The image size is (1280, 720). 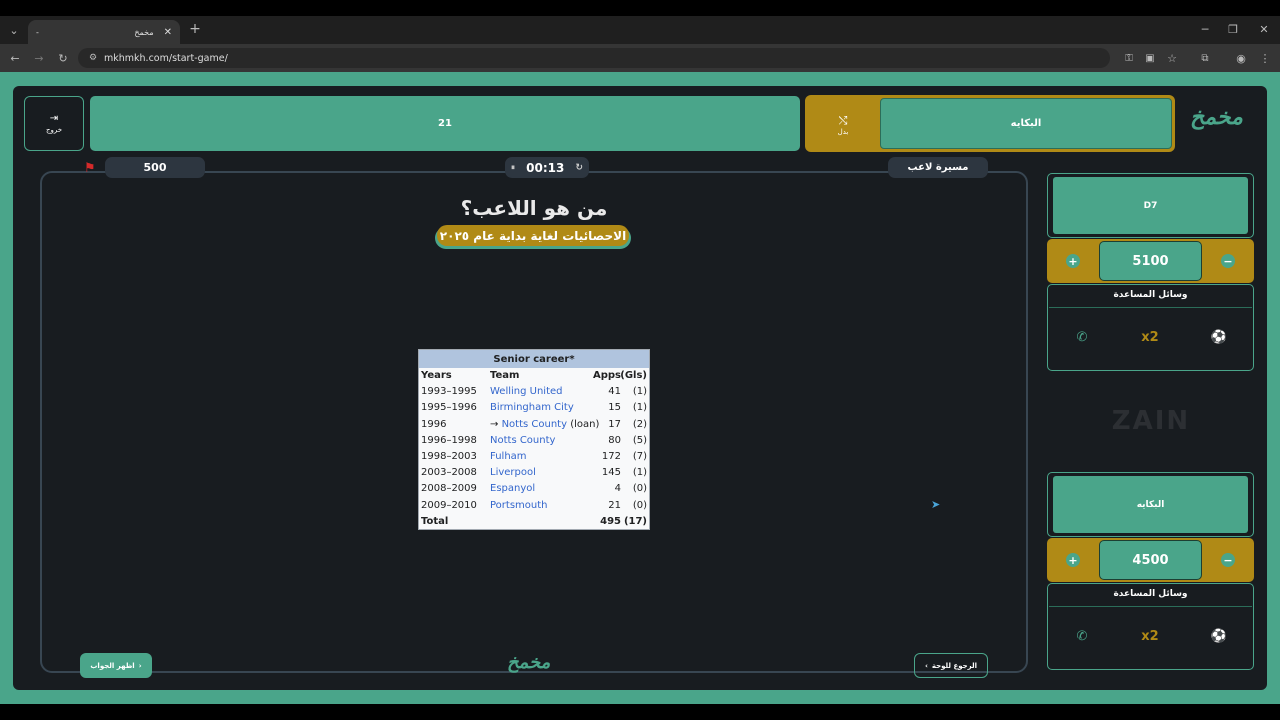 What do you see at coordinates (951, 665) in the screenshot?
I see `back-to-board-button: ‹ الرجوع للوحة` at bounding box center [951, 665].